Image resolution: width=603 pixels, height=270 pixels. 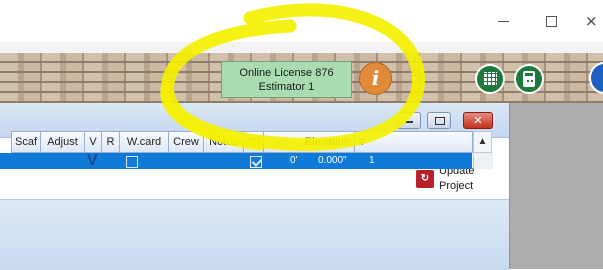 What do you see at coordinates (529, 79) in the screenshot?
I see `calculator-icon` at bounding box center [529, 79].